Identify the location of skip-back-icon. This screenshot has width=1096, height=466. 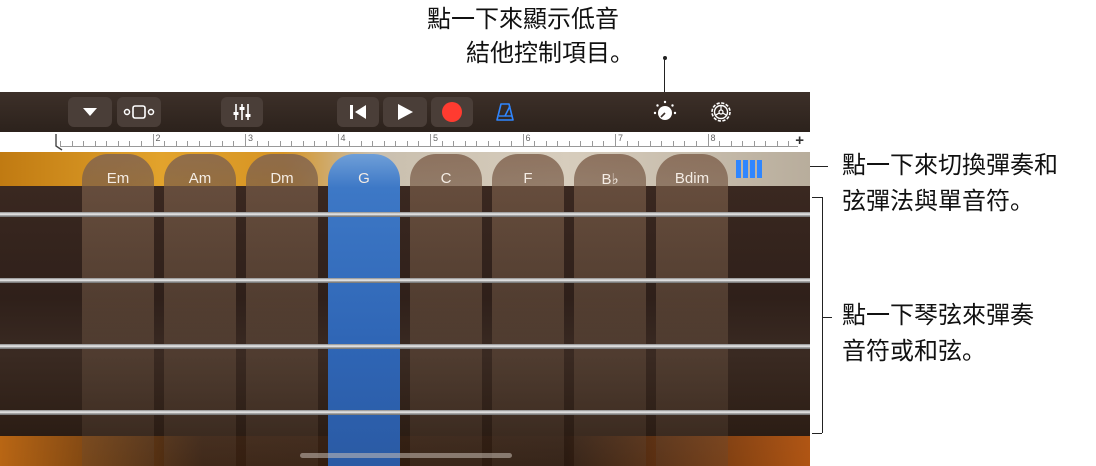
(358, 112).